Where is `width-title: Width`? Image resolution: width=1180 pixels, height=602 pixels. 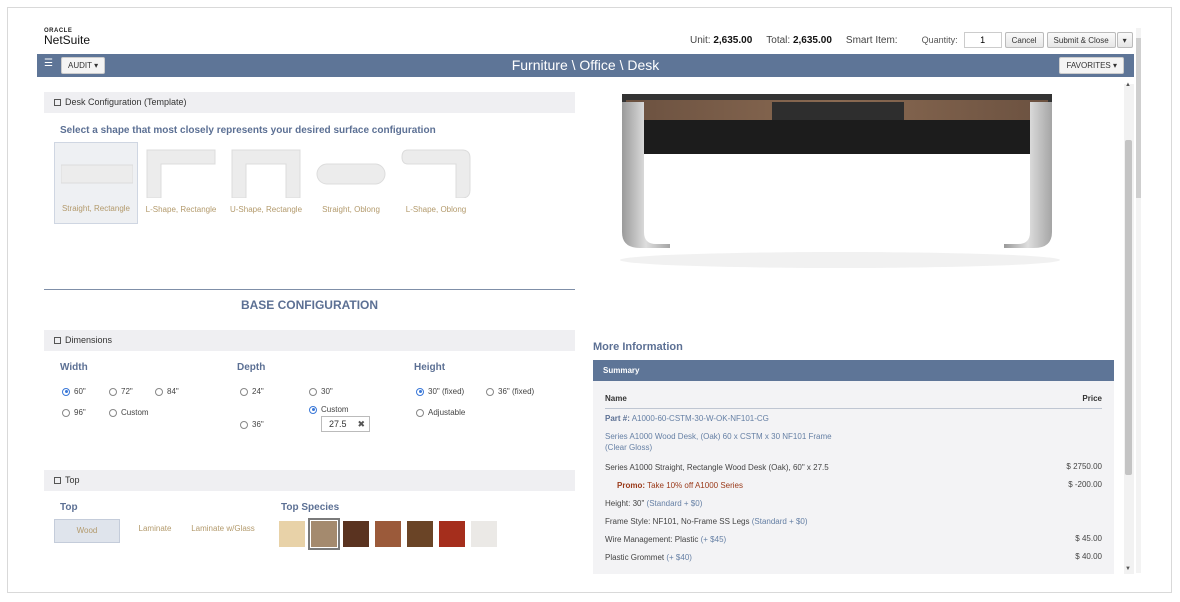
width-title: Width is located at coordinates (74, 367).